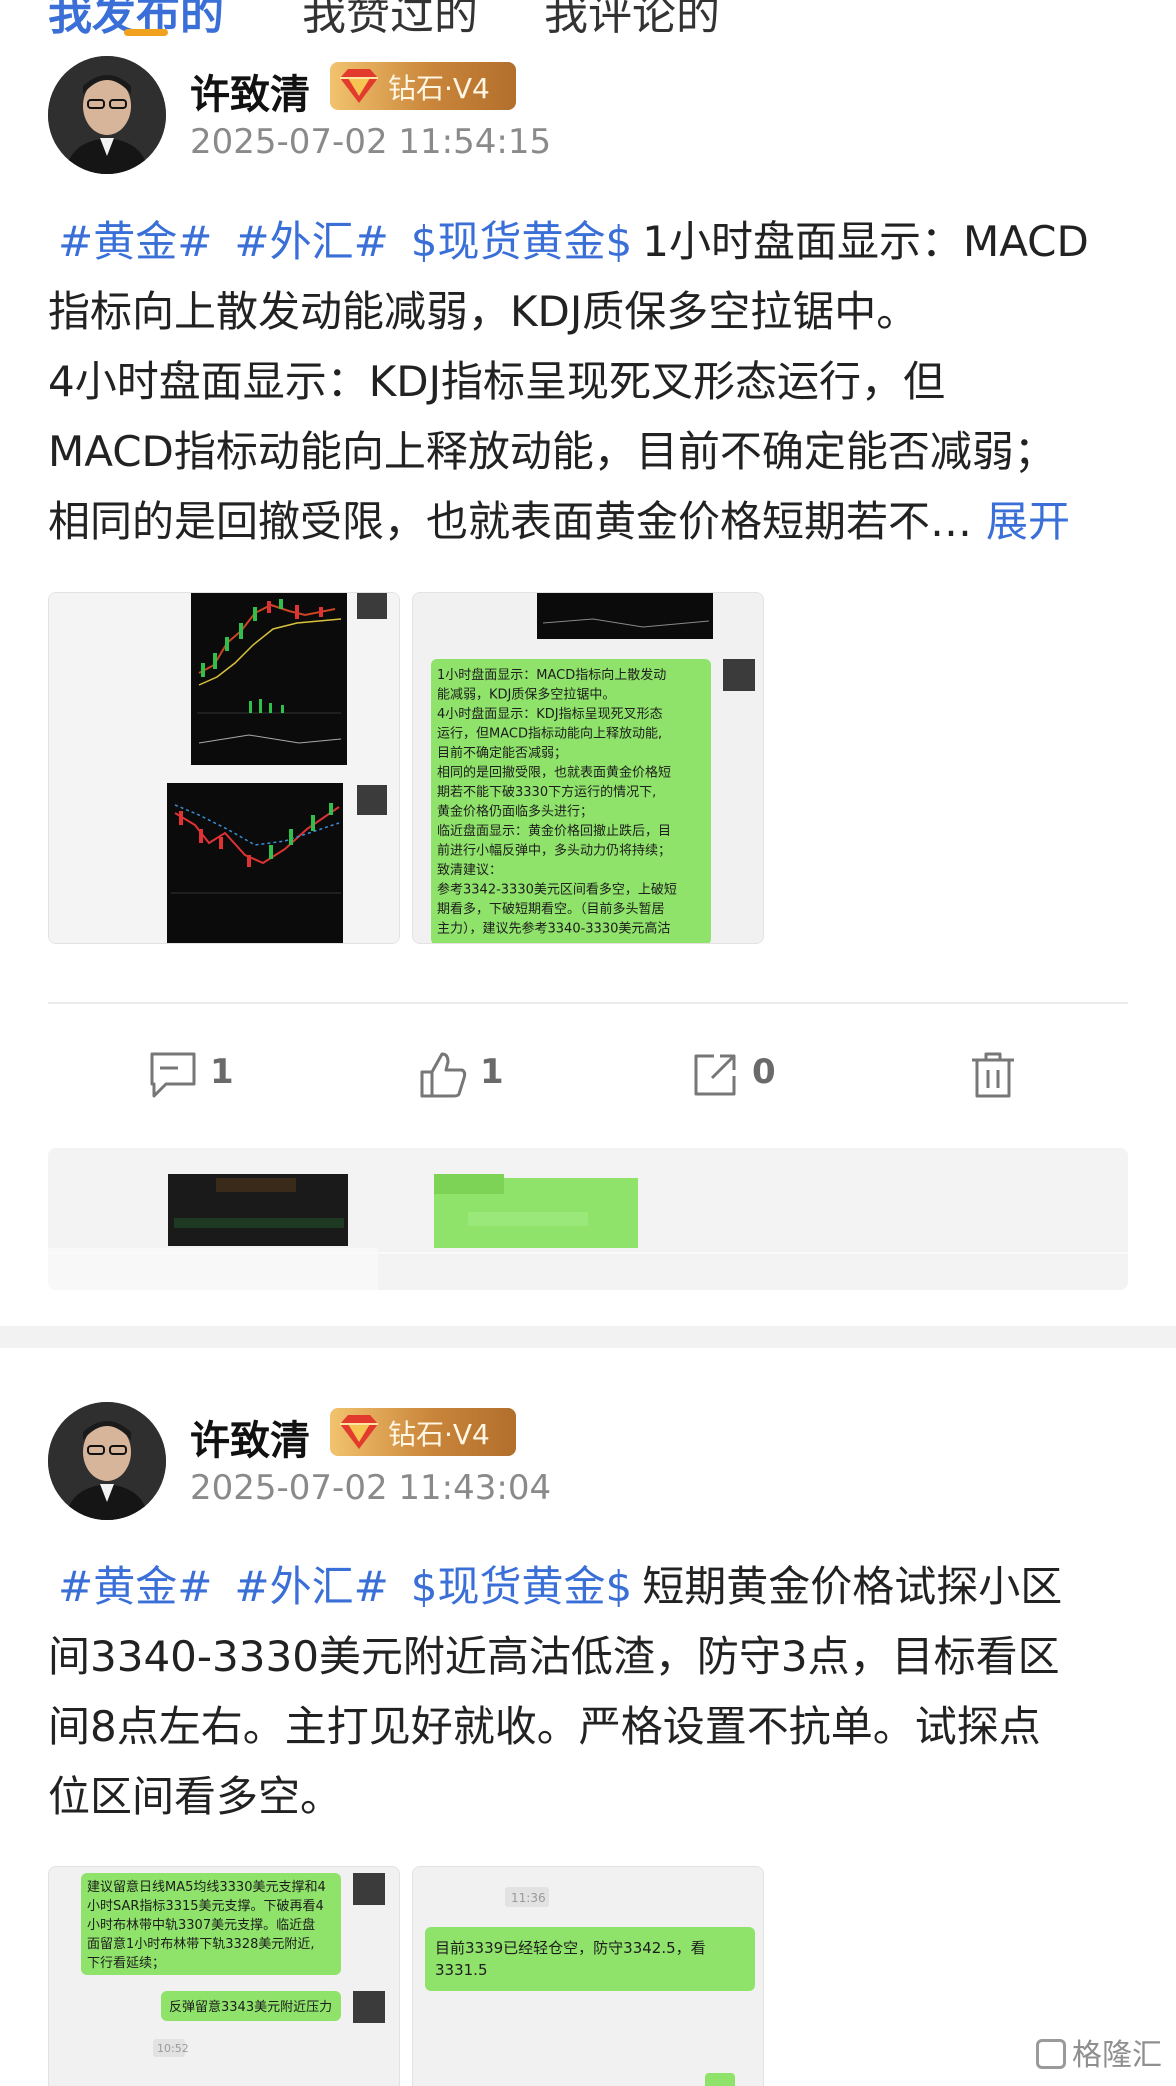 This screenshot has width=1176, height=2086. I want to click on image-thumbnail: 11:36 目前3339已经轻仓空，防守3342.5，看 3331.5, so click(588, 1976).